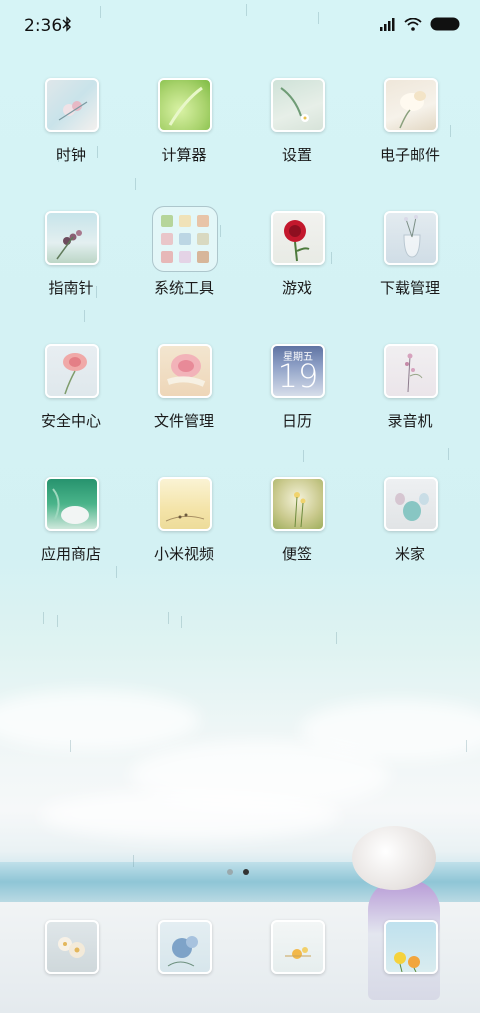 This screenshot has width=480, height=1013. Describe the element at coordinates (297, 266) in the screenshot. I see `app-games: 游戏` at that location.